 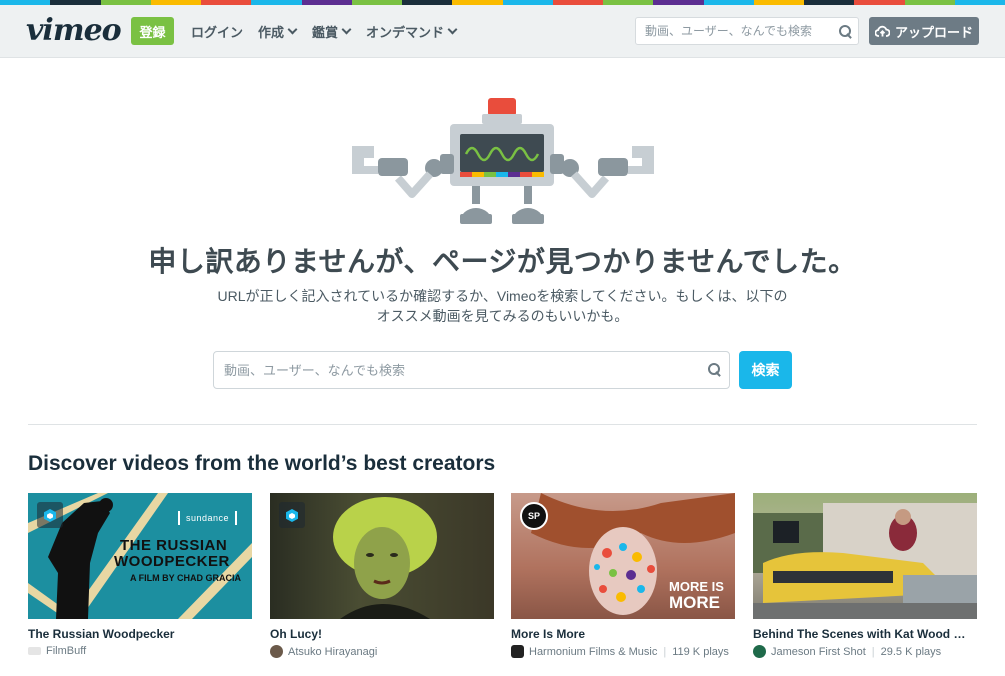 I want to click on creator-name: FilmBuff, so click(x=66, y=651).